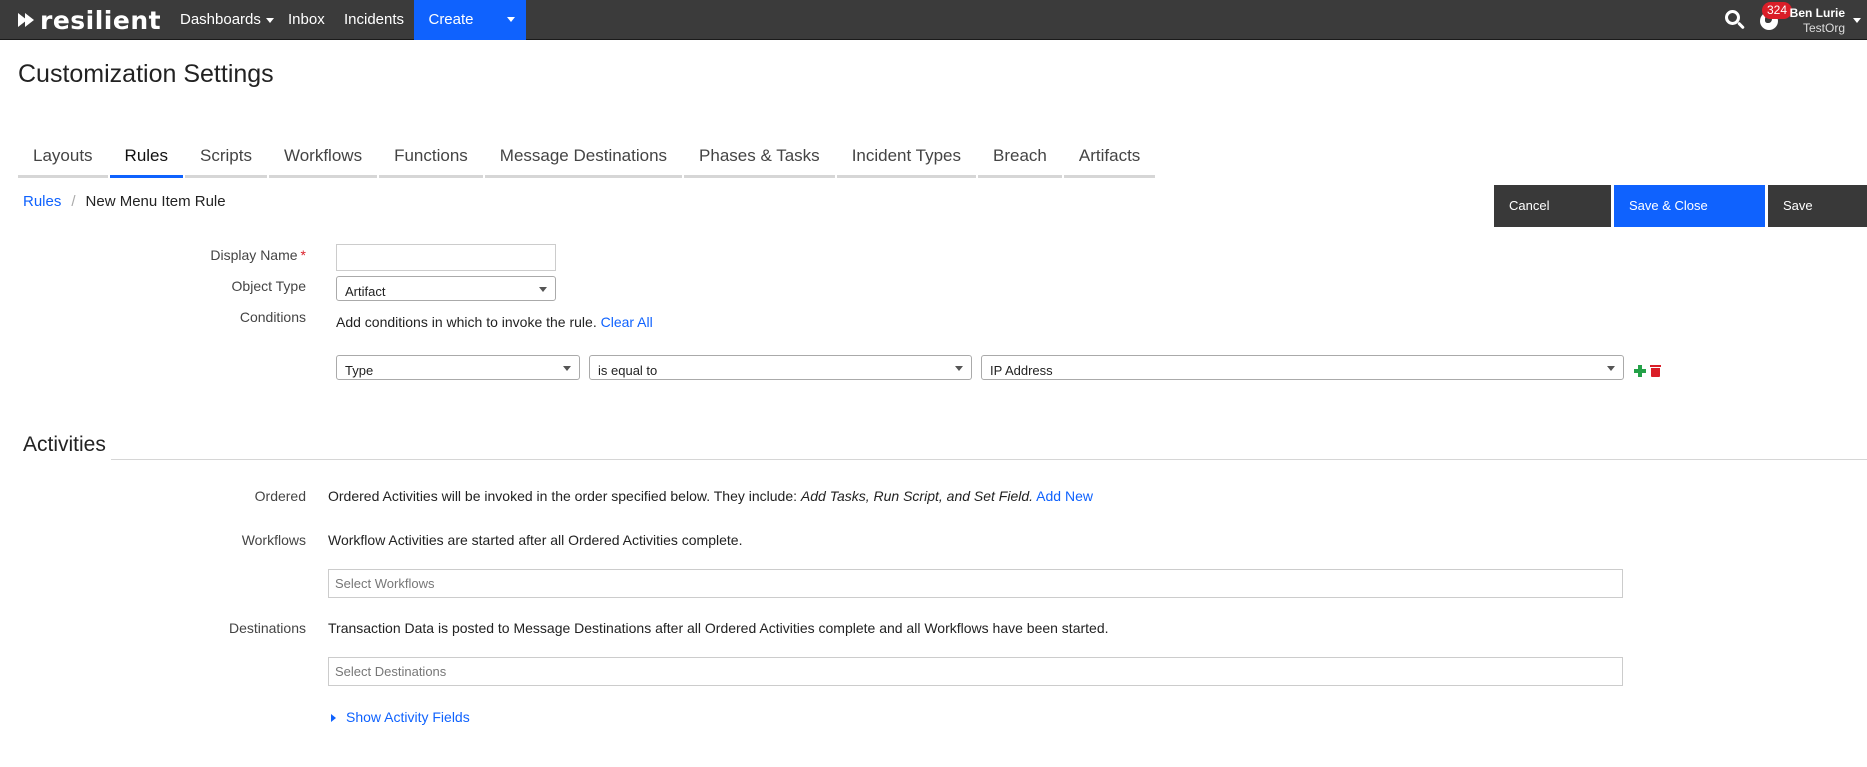 The width and height of the screenshot is (1867, 767). Describe the element at coordinates (374, 20) in the screenshot. I see `nav-incidents: Incidents` at that location.